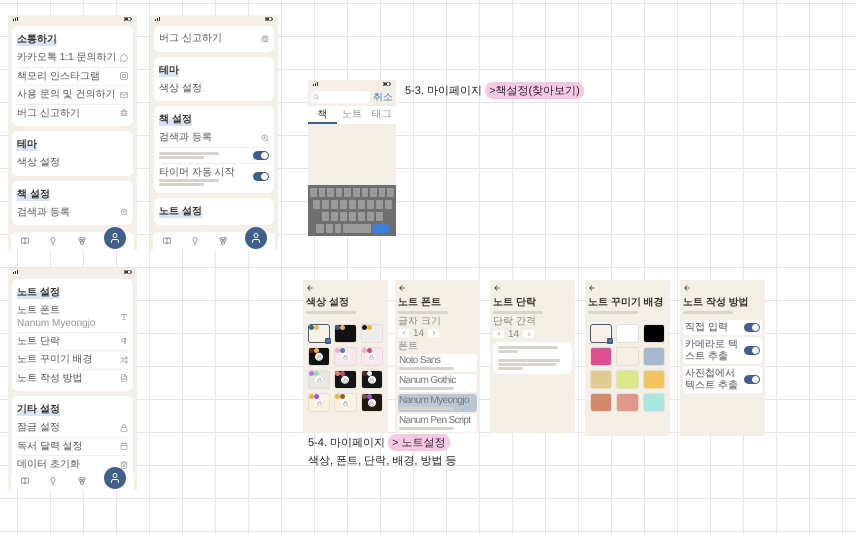 Image resolution: width=856 pixels, height=534 pixels. What do you see at coordinates (712, 379) in the screenshot?
I see `option-label: 사진첩에서 텍스트 추출` at bounding box center [712, 379].